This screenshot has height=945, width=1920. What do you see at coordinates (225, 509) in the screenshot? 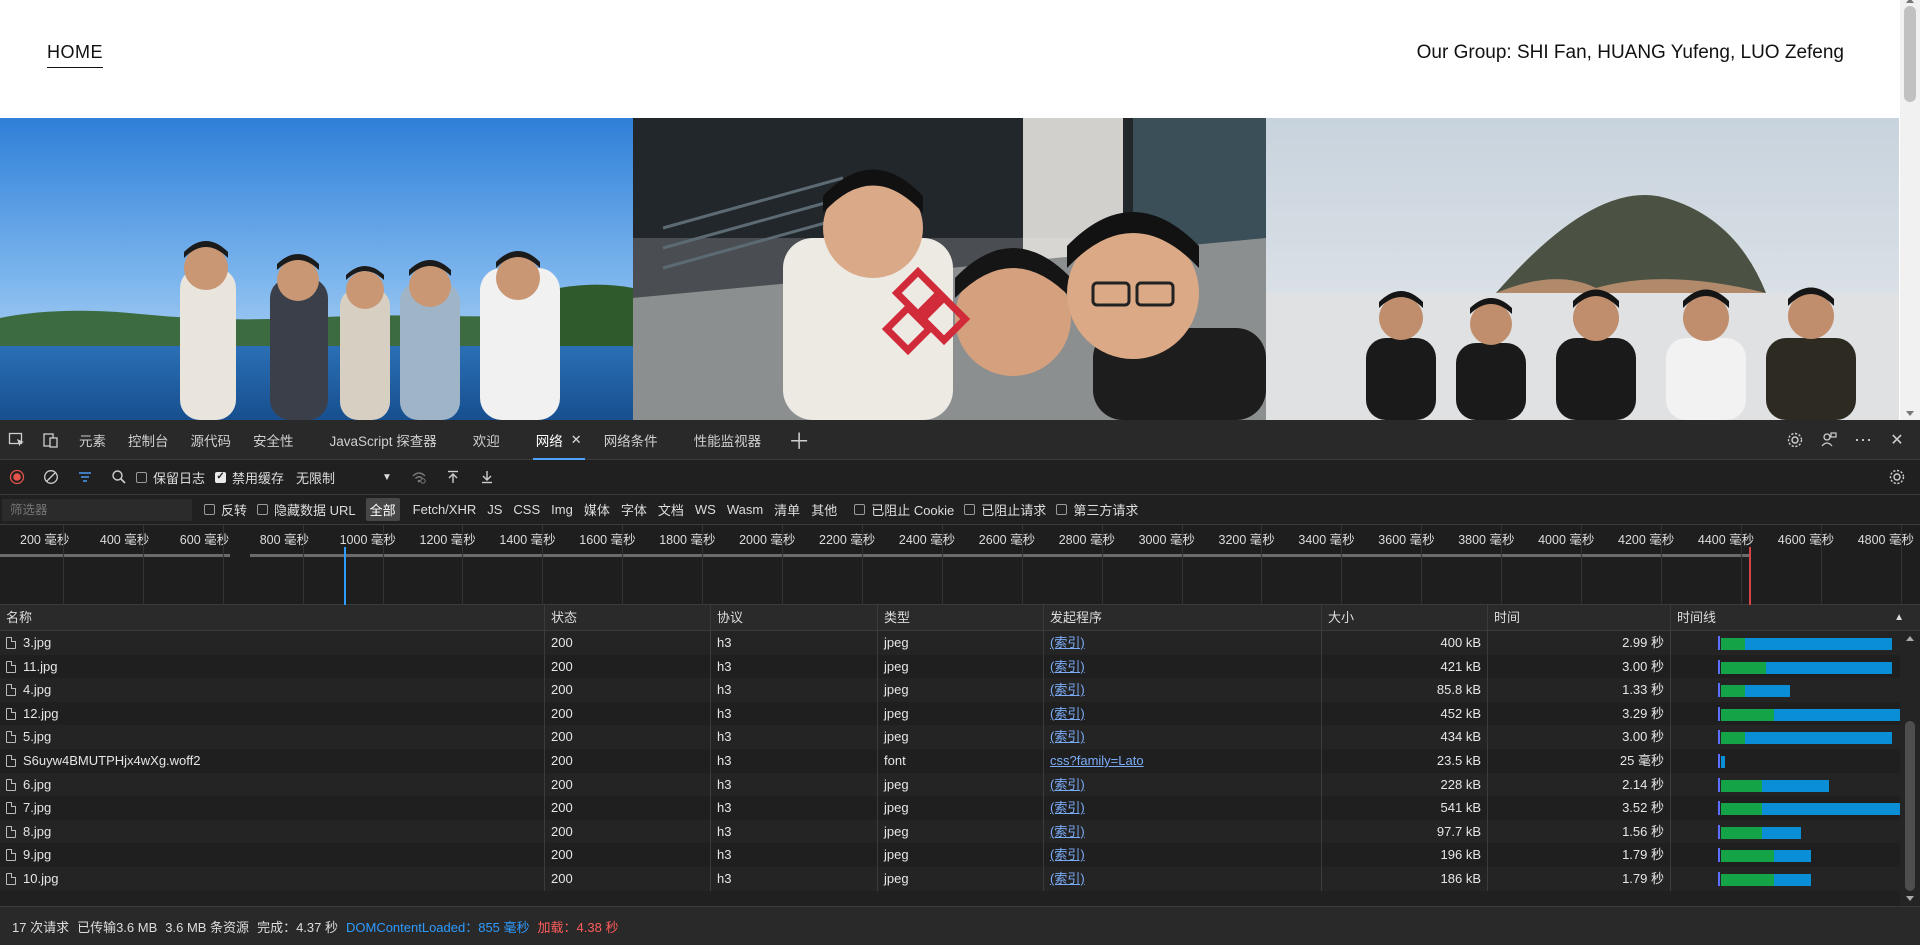
I see `invert-checkbox: 反转` at bounding box center [225, 509].